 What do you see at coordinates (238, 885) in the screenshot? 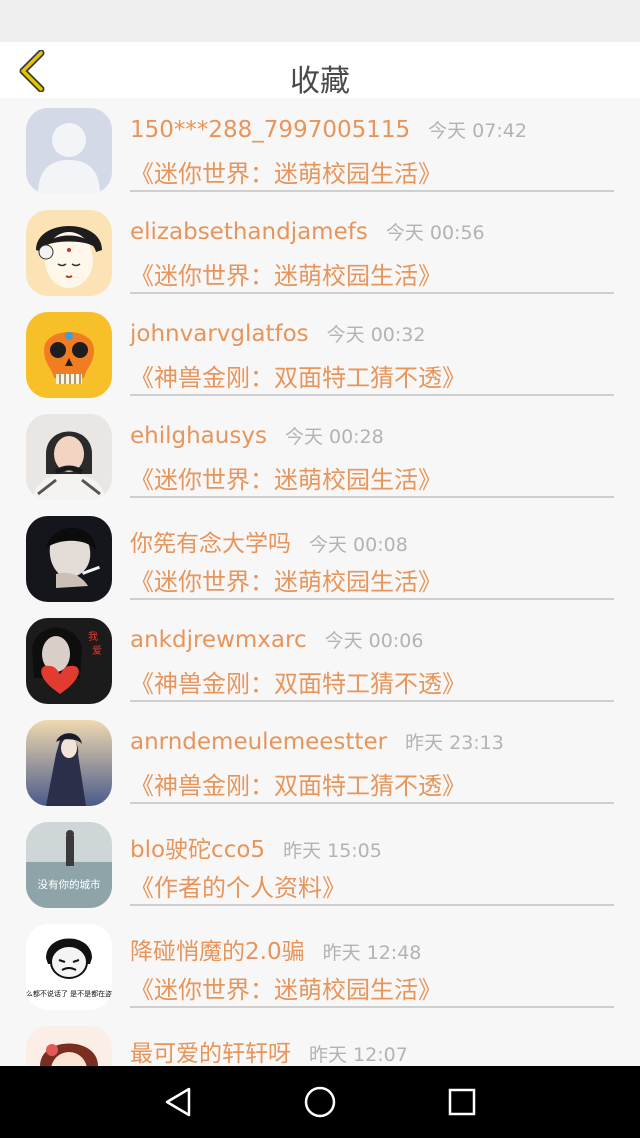
I see `book-title: 《作者的个人资料》` at bounding box center [238, 885].